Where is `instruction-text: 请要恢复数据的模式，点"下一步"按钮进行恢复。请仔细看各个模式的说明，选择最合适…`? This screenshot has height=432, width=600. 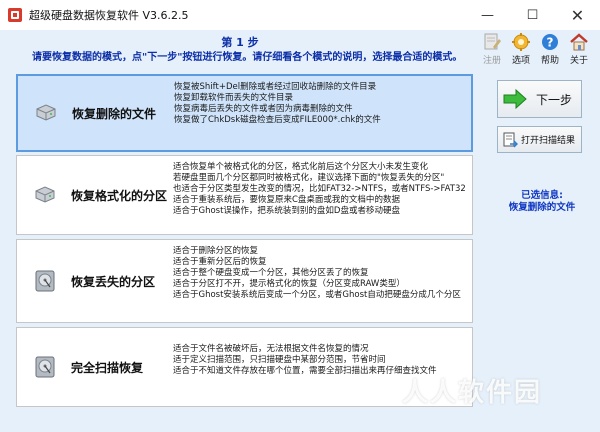 instruction-text: 请要恢复数据的模式，点"下一步"按钮进行恢复。请仔细看各个模式的说明，选择最合适… is located at coordinates (247, 57).